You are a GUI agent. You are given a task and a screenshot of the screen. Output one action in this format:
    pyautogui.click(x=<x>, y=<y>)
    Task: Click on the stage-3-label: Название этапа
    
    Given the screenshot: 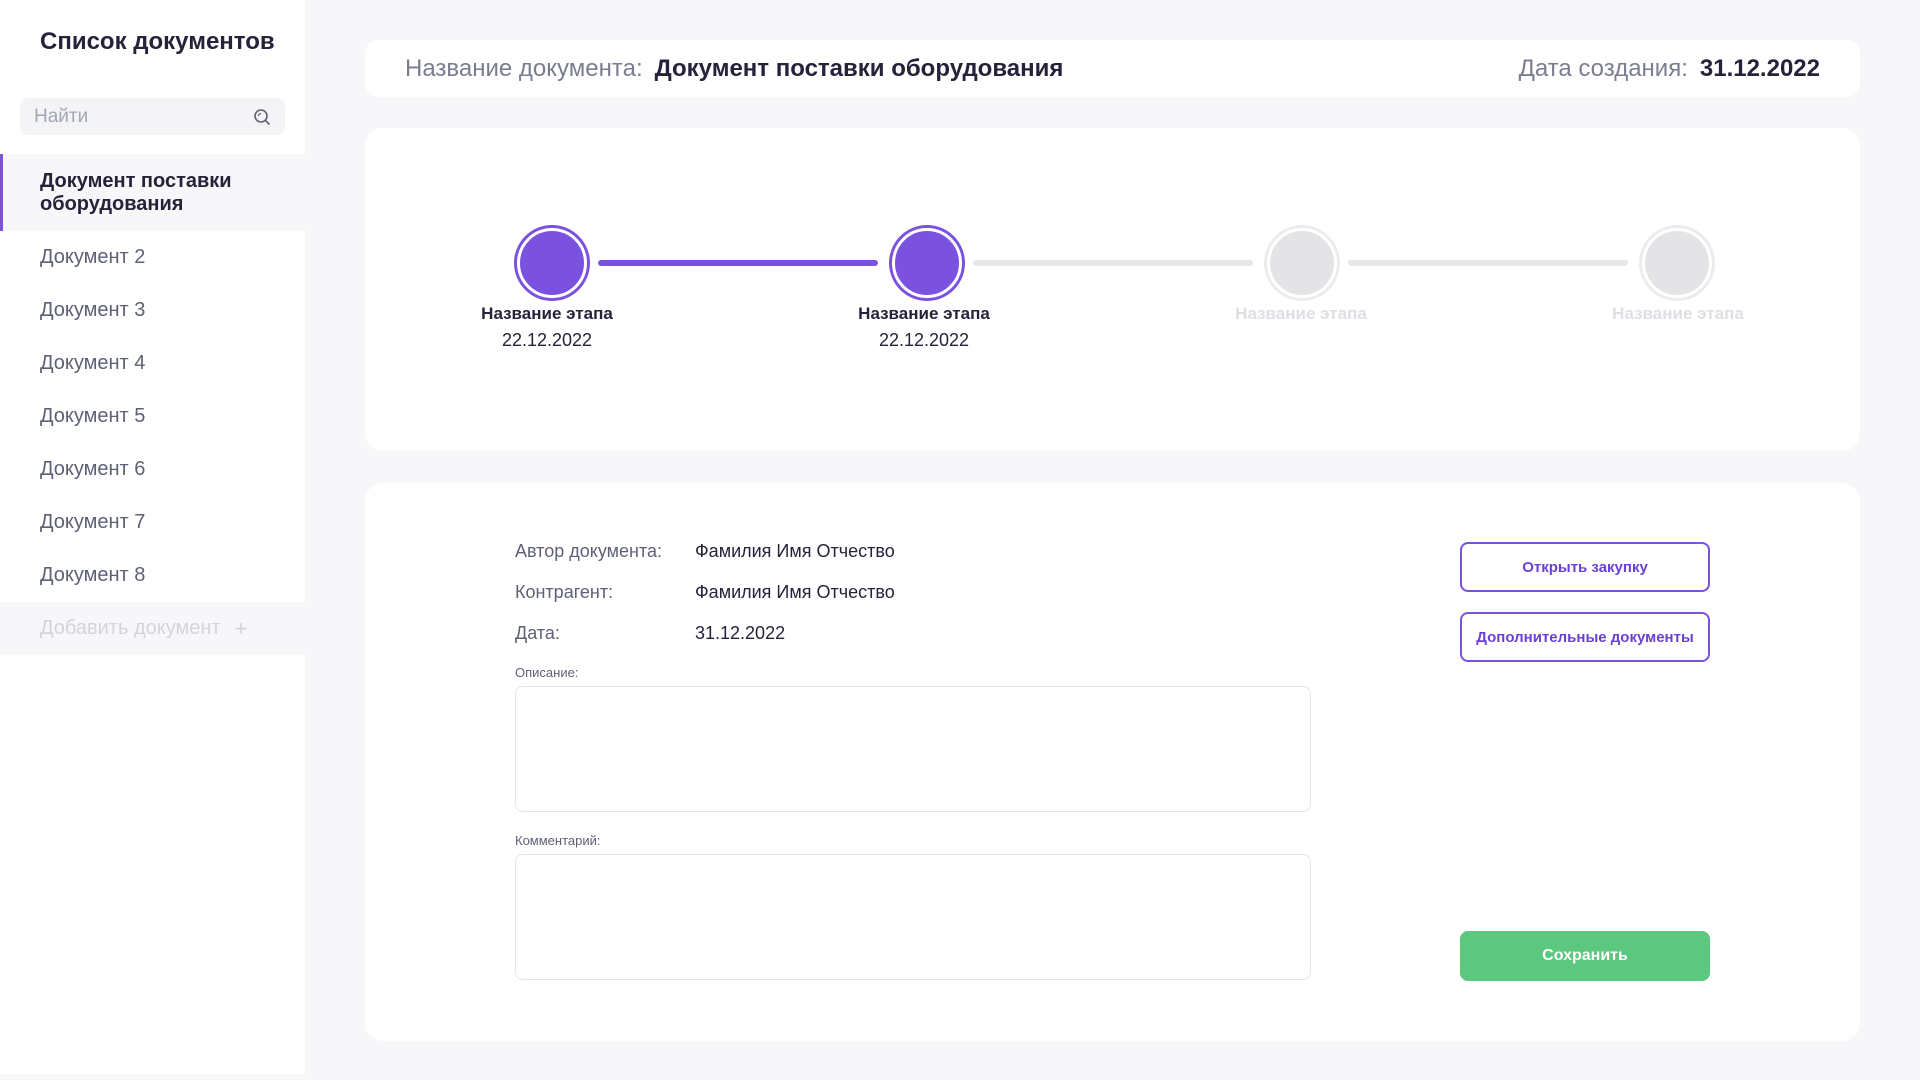 What is the action you would take?
    pyautogui.click(x=1301, y=313)
    